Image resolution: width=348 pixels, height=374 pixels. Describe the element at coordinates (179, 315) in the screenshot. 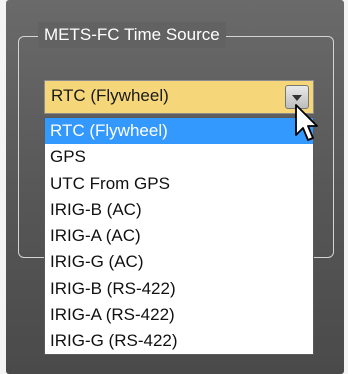

I see `option-irig-a-rs422: IRIG-A (RS-422)` at that location.